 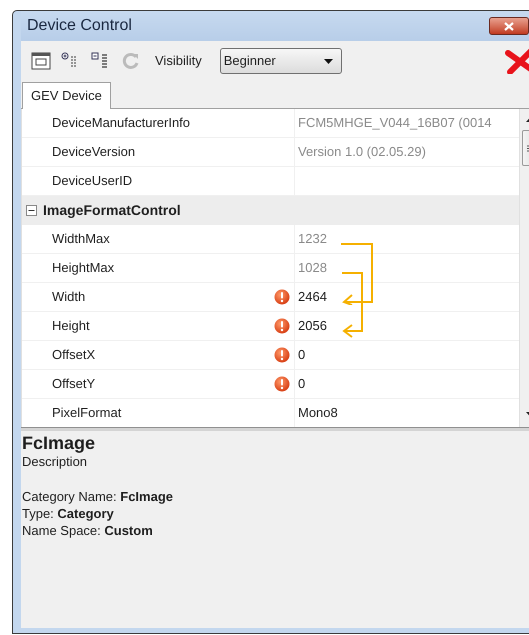 I want to click on property-value: 2464, so click(x=312, y=297).